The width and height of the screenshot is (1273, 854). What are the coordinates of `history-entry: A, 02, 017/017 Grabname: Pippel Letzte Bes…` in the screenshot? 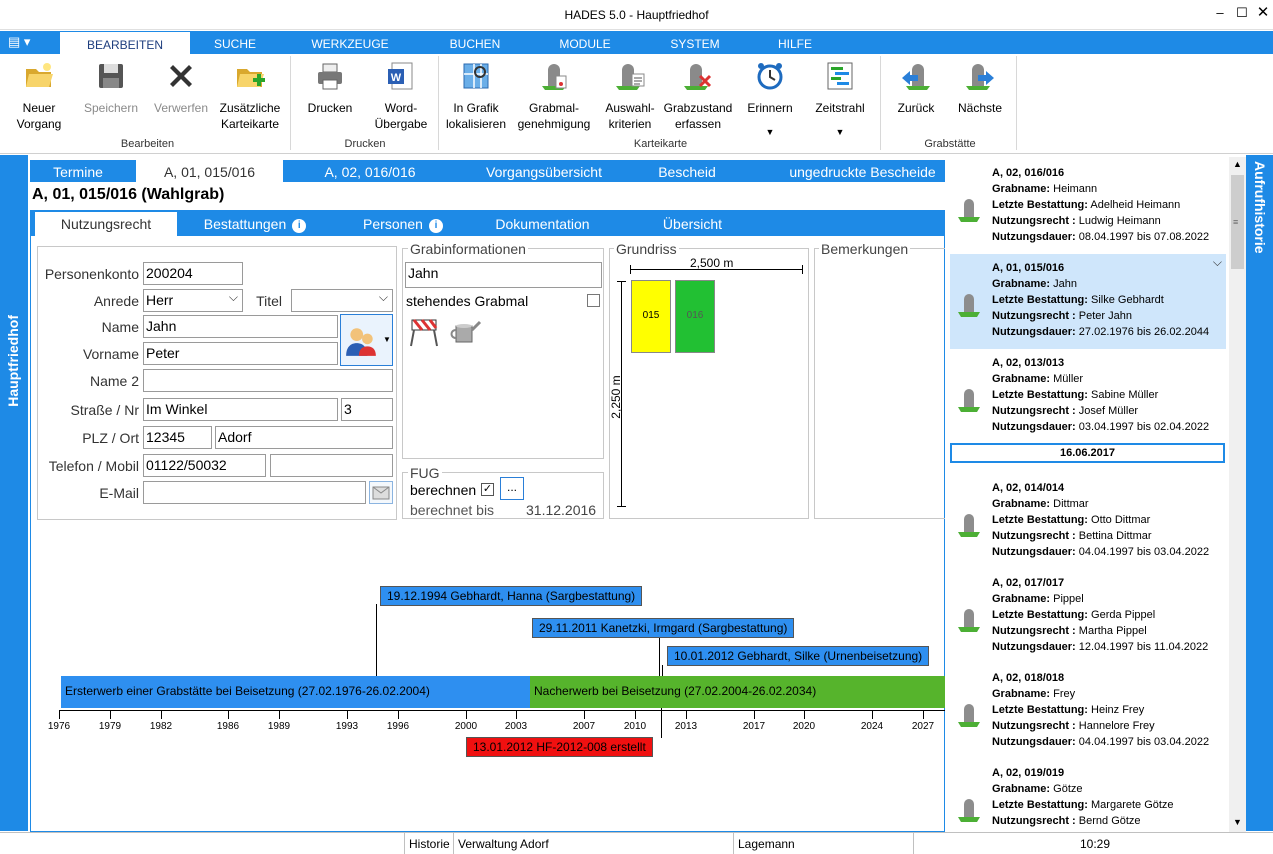 It's located at (1088, 616).